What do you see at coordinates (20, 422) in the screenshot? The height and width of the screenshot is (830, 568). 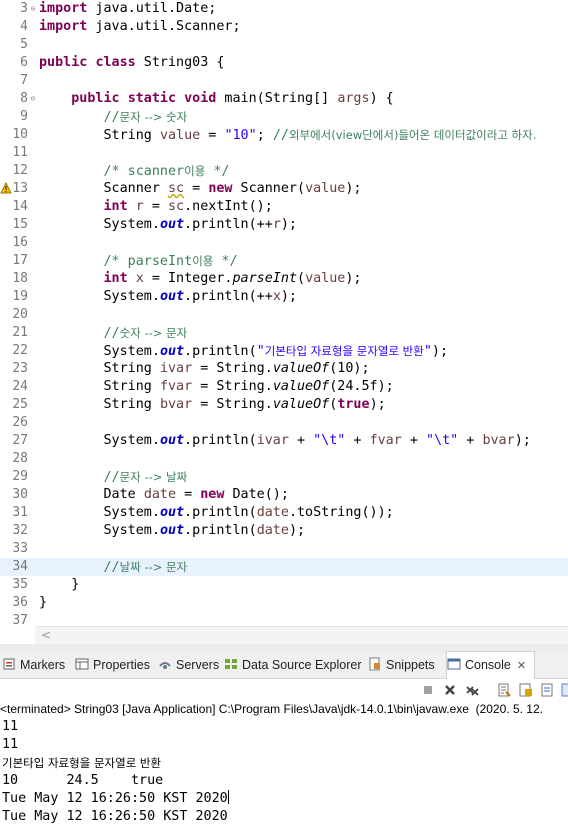 I see `line-number: 26` at bounding box center [20, 422].